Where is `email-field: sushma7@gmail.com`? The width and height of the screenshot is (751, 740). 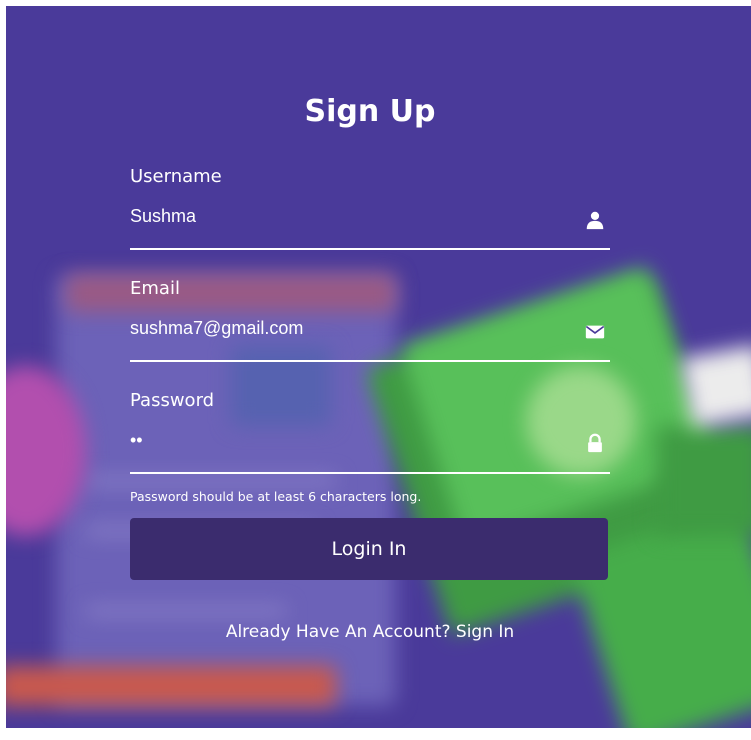
email-field: sushma7@gmail.com is located at coordinates (216, 328).